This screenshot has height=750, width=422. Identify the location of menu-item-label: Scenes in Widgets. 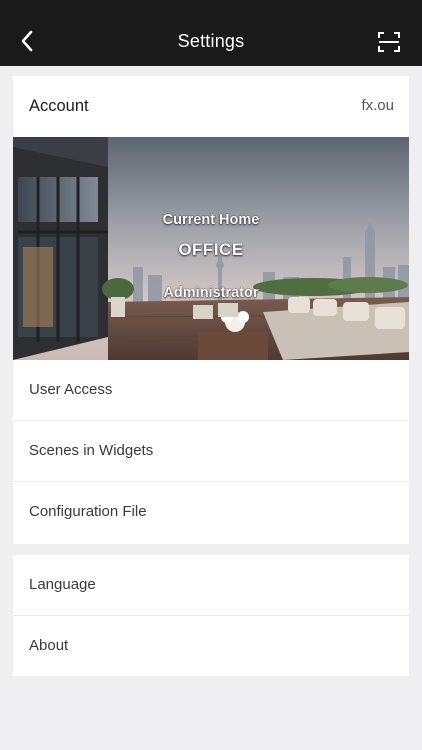
(91, 450).